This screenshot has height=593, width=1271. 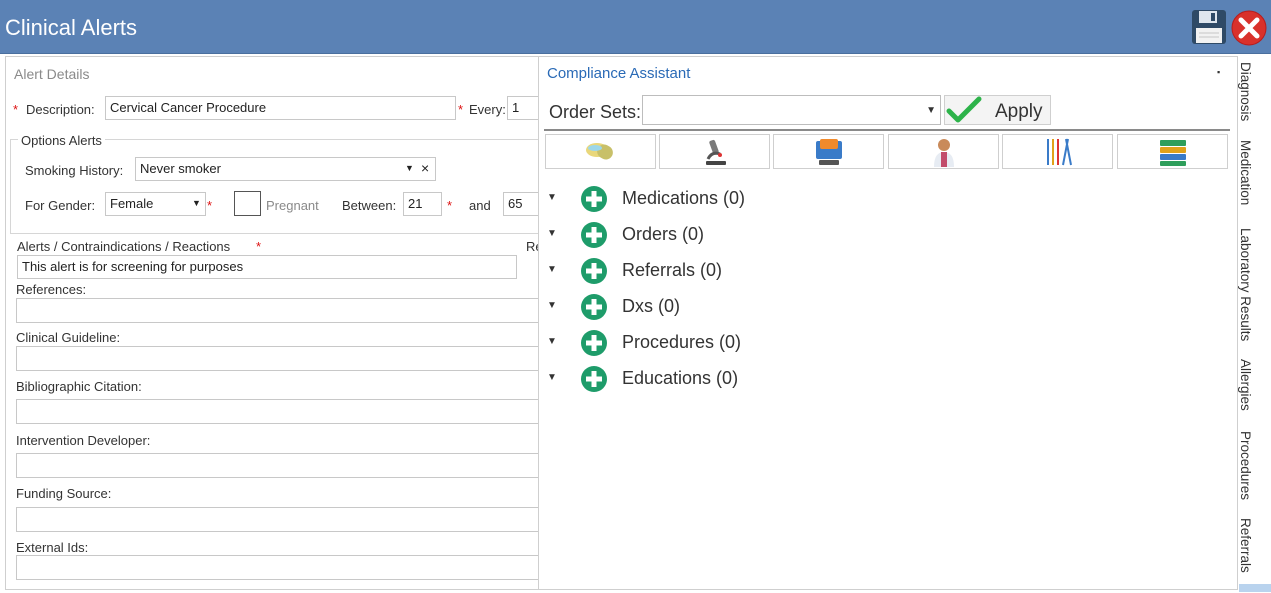 What do you see at coordinates (52, 547) in the screenshot?
I see `external-ids-label: External Ids:` at bounding box center [52, 547].